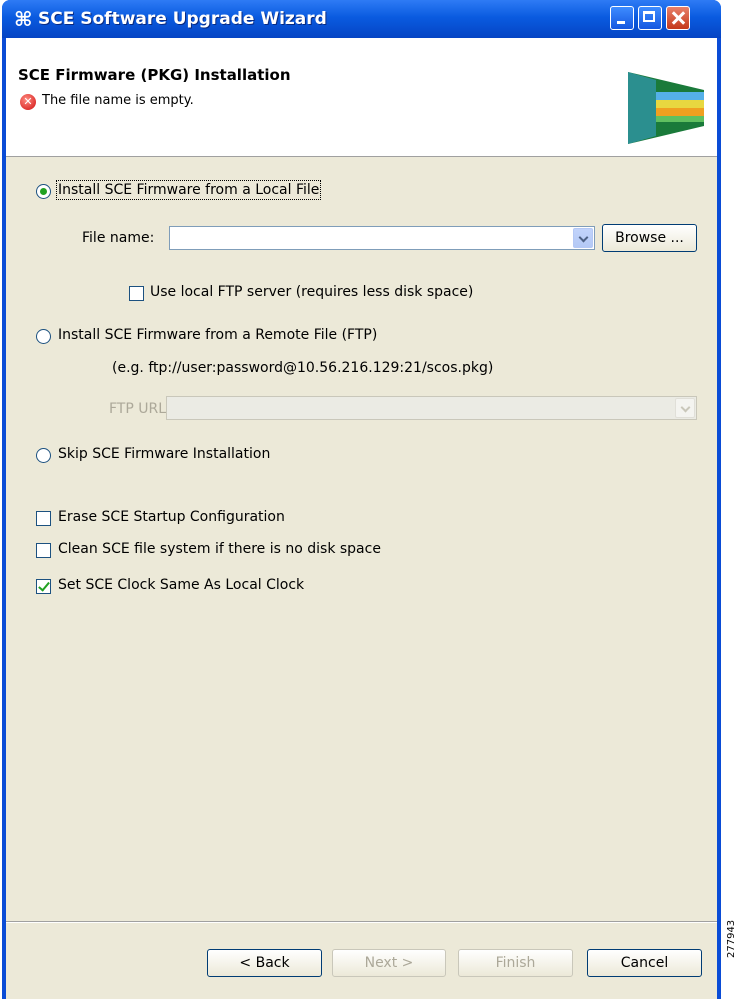 The image size is (739, 999). What do you see at coordinates (43, 336) in the screenshot?
I see `remote-file-radio` at bounding box center [43, 336].